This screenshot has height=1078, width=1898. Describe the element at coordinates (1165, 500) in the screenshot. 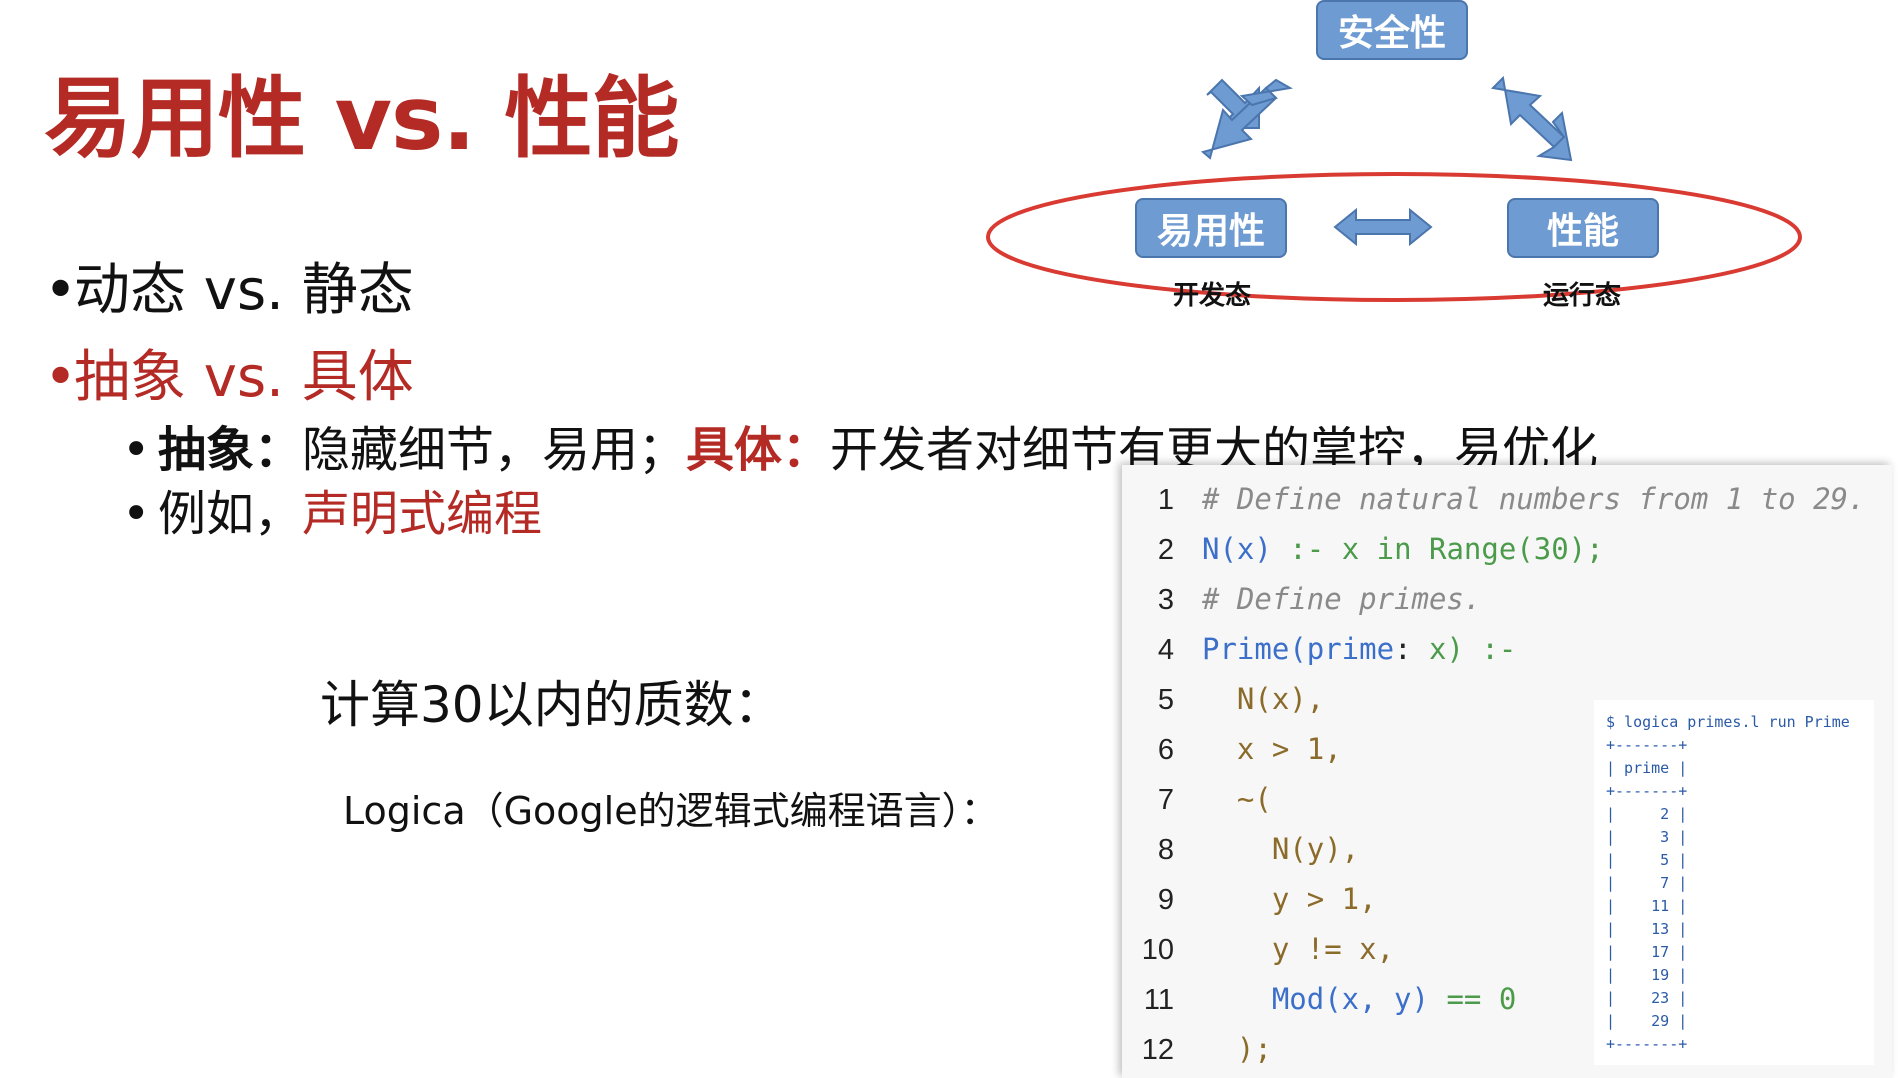

I see `line-number: 1` at that location.